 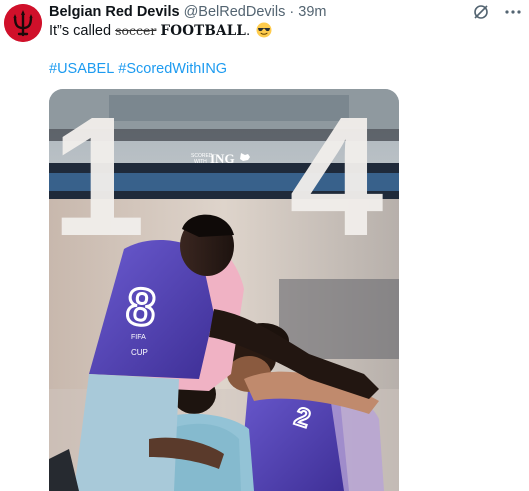 I want to click on score-number-right: 4, so click(x=336, y=180).